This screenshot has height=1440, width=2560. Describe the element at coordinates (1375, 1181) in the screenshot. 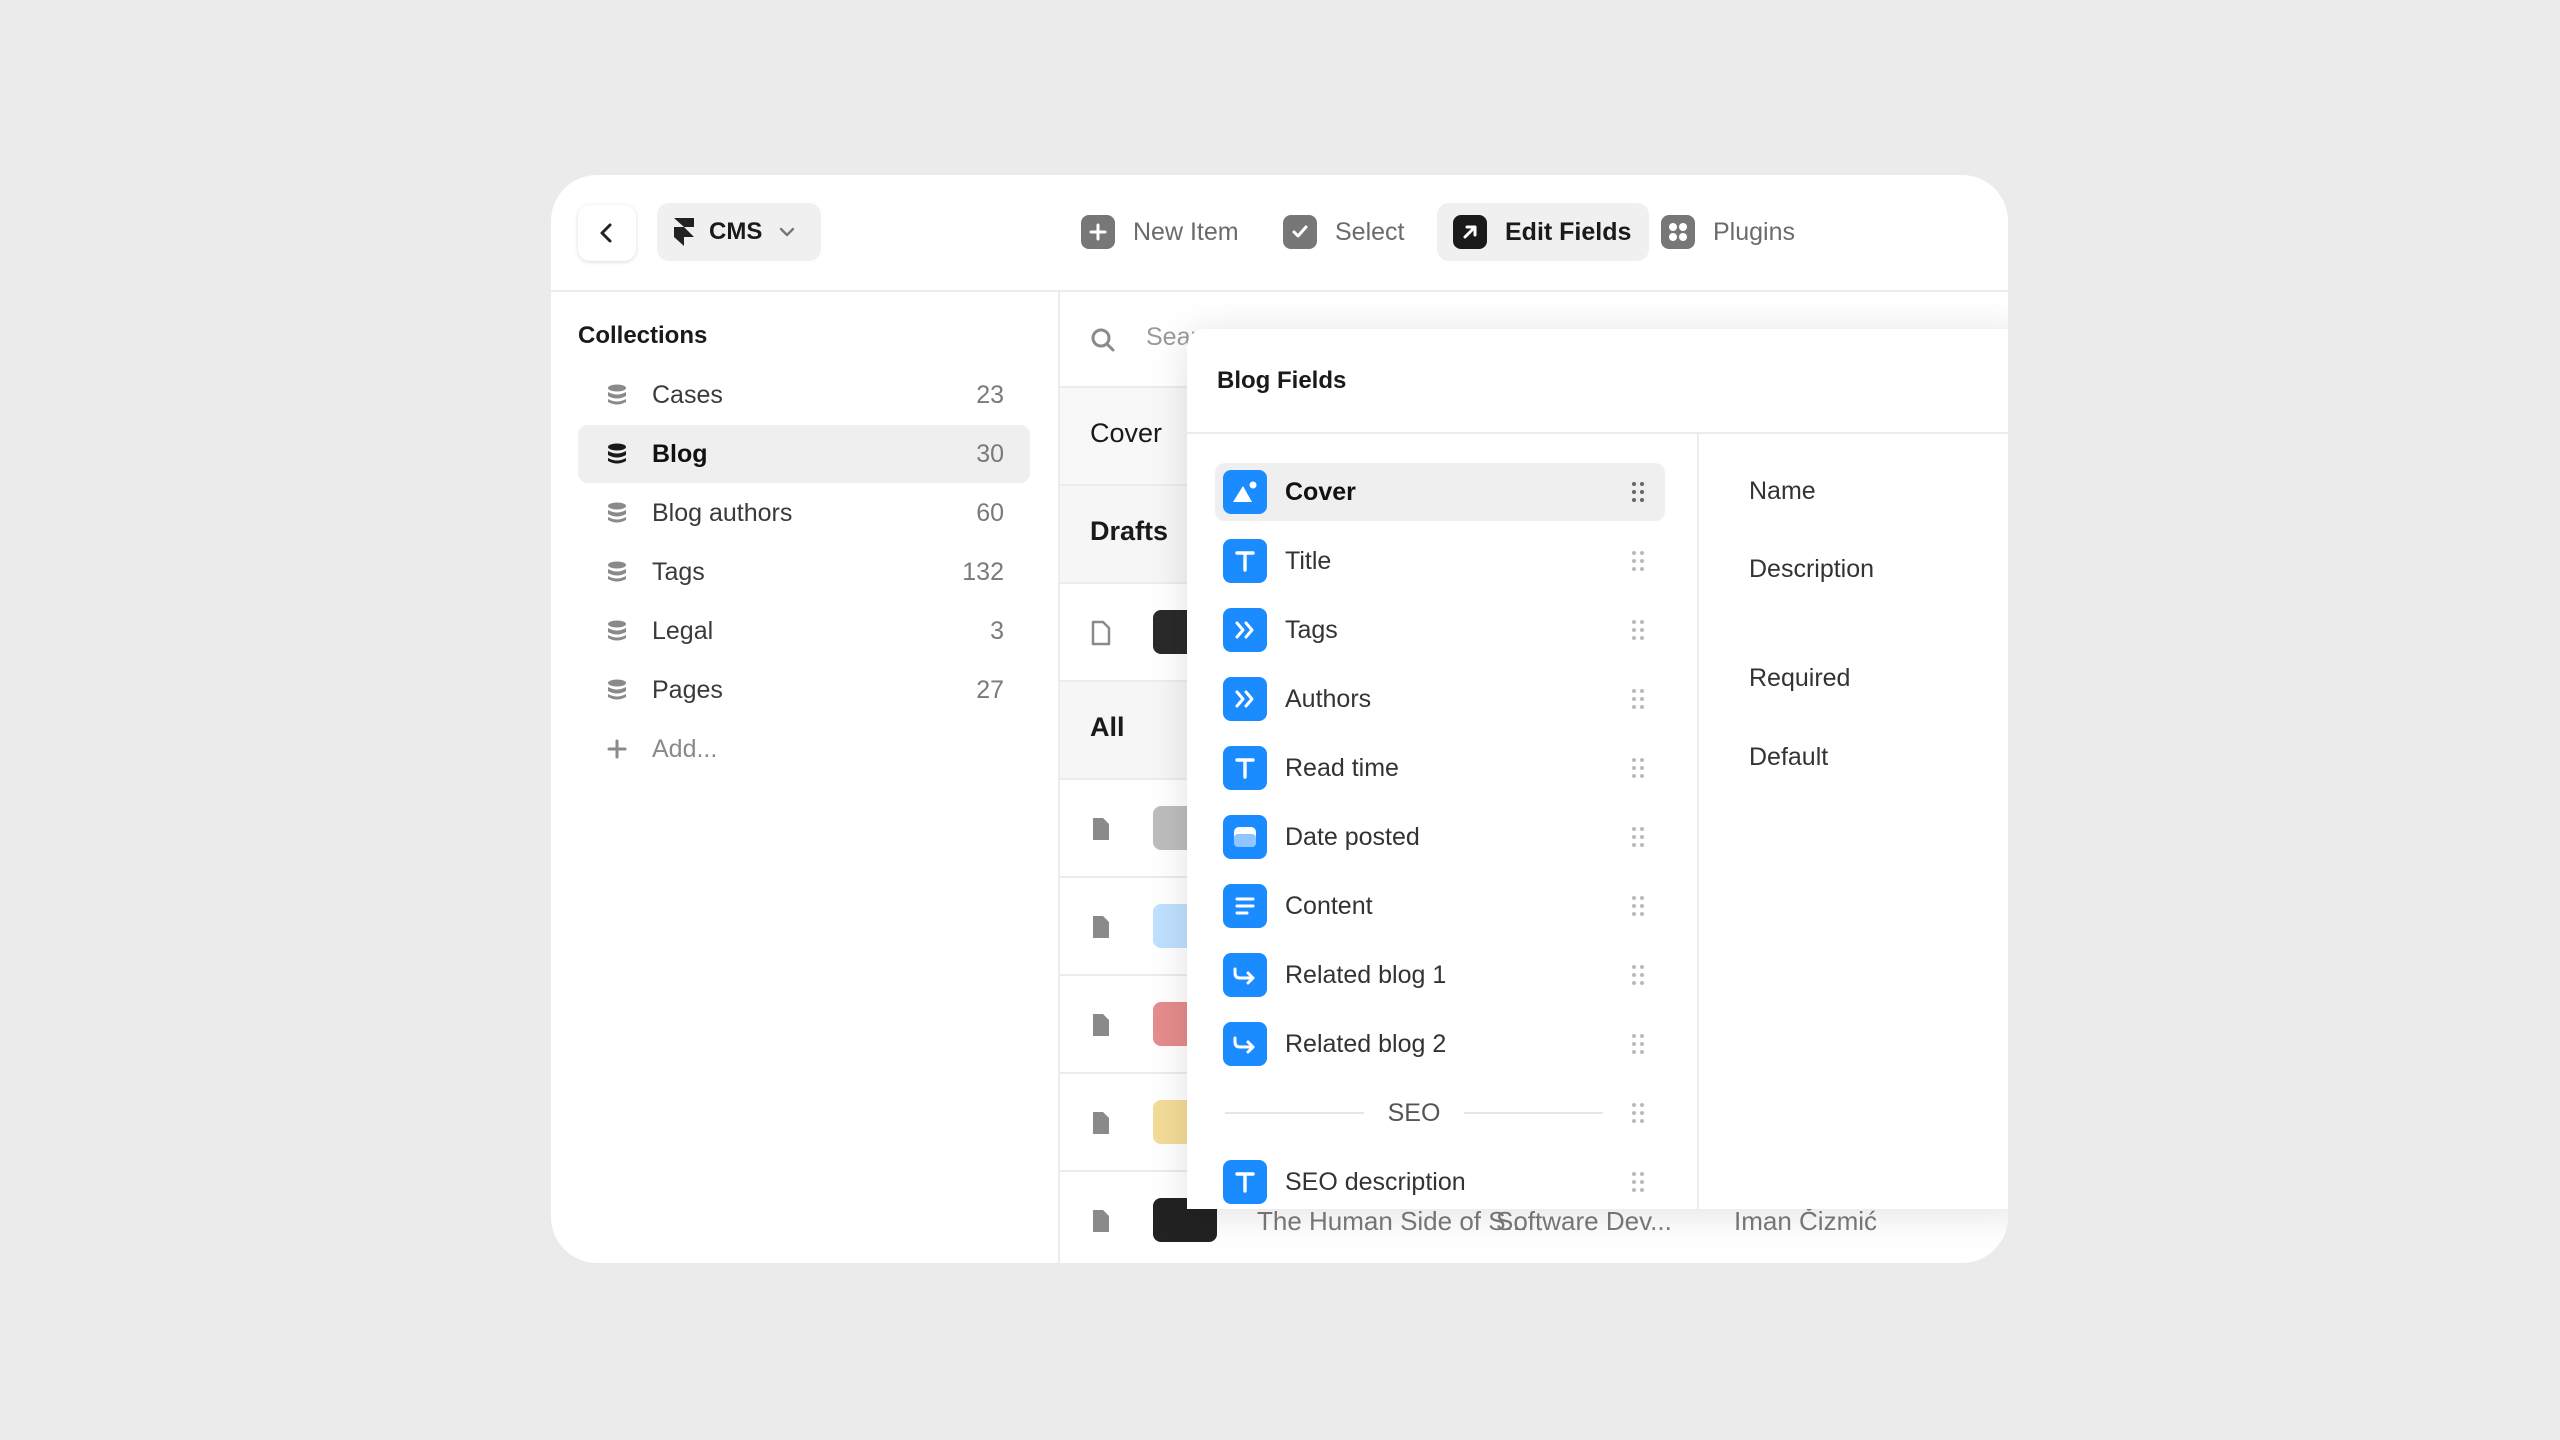

I see `field-label: SEO description` at that location.